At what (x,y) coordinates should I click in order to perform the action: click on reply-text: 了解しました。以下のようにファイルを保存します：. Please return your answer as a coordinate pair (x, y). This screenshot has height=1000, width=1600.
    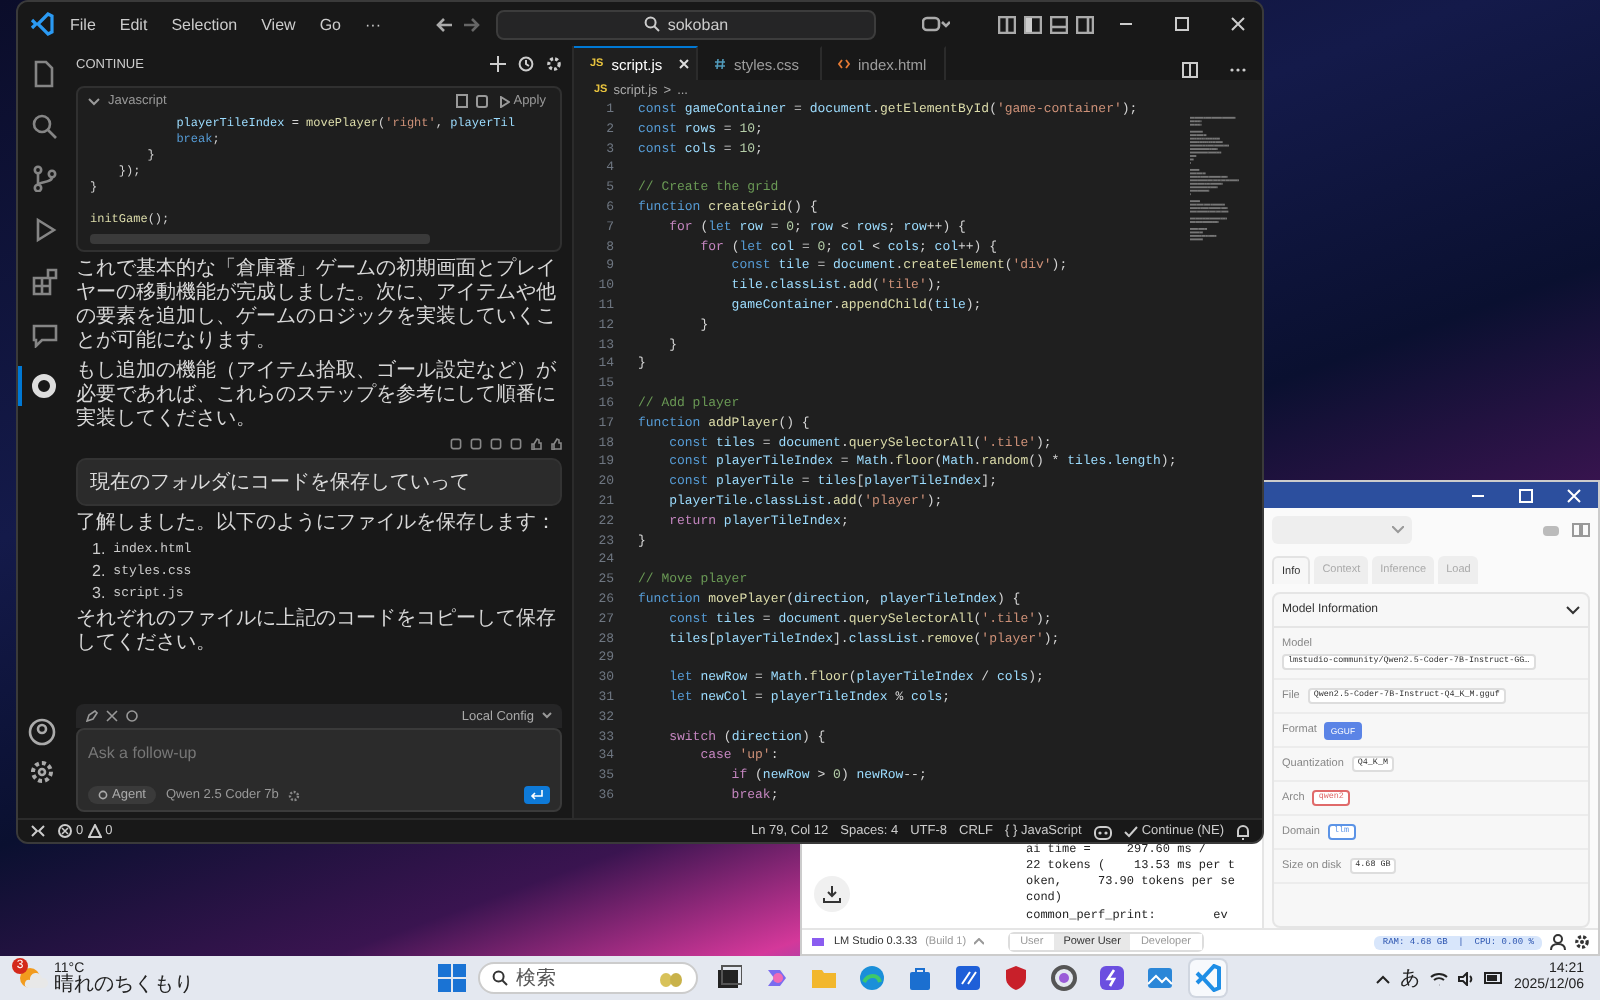
    Looking at the image, I should click on (317, 524).